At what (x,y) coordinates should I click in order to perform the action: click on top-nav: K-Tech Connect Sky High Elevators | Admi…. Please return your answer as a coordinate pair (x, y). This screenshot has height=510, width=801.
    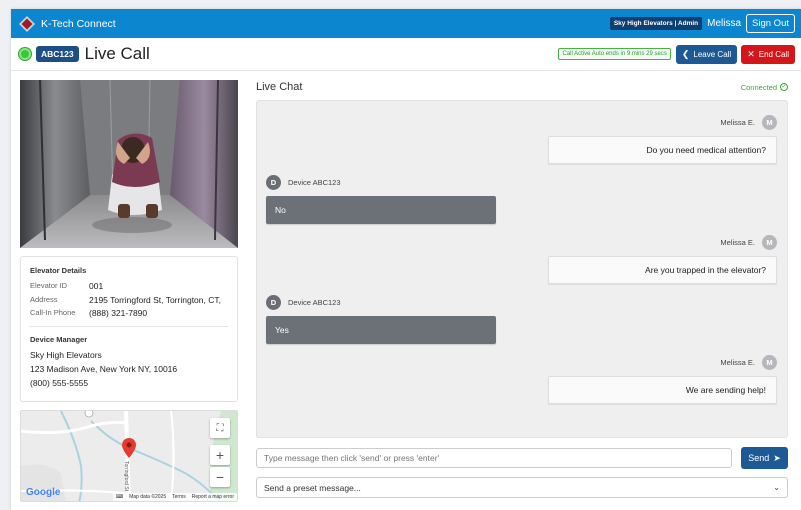
    Looking at the image, I should click on (406, 23).